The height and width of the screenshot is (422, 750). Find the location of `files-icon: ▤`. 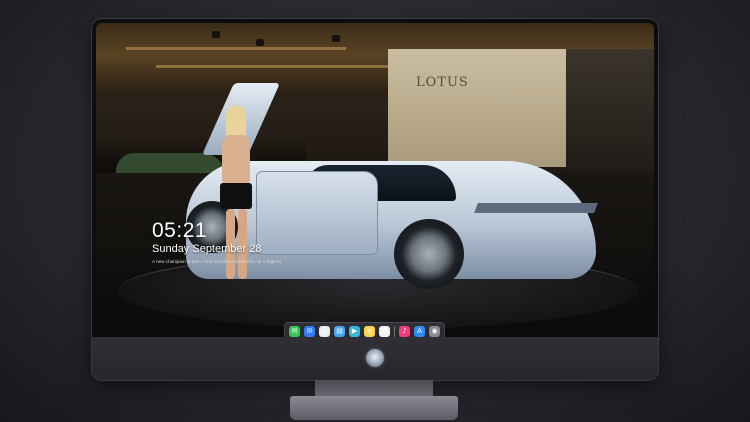

files-icon: ▤ is located at coordinates (339, 331).